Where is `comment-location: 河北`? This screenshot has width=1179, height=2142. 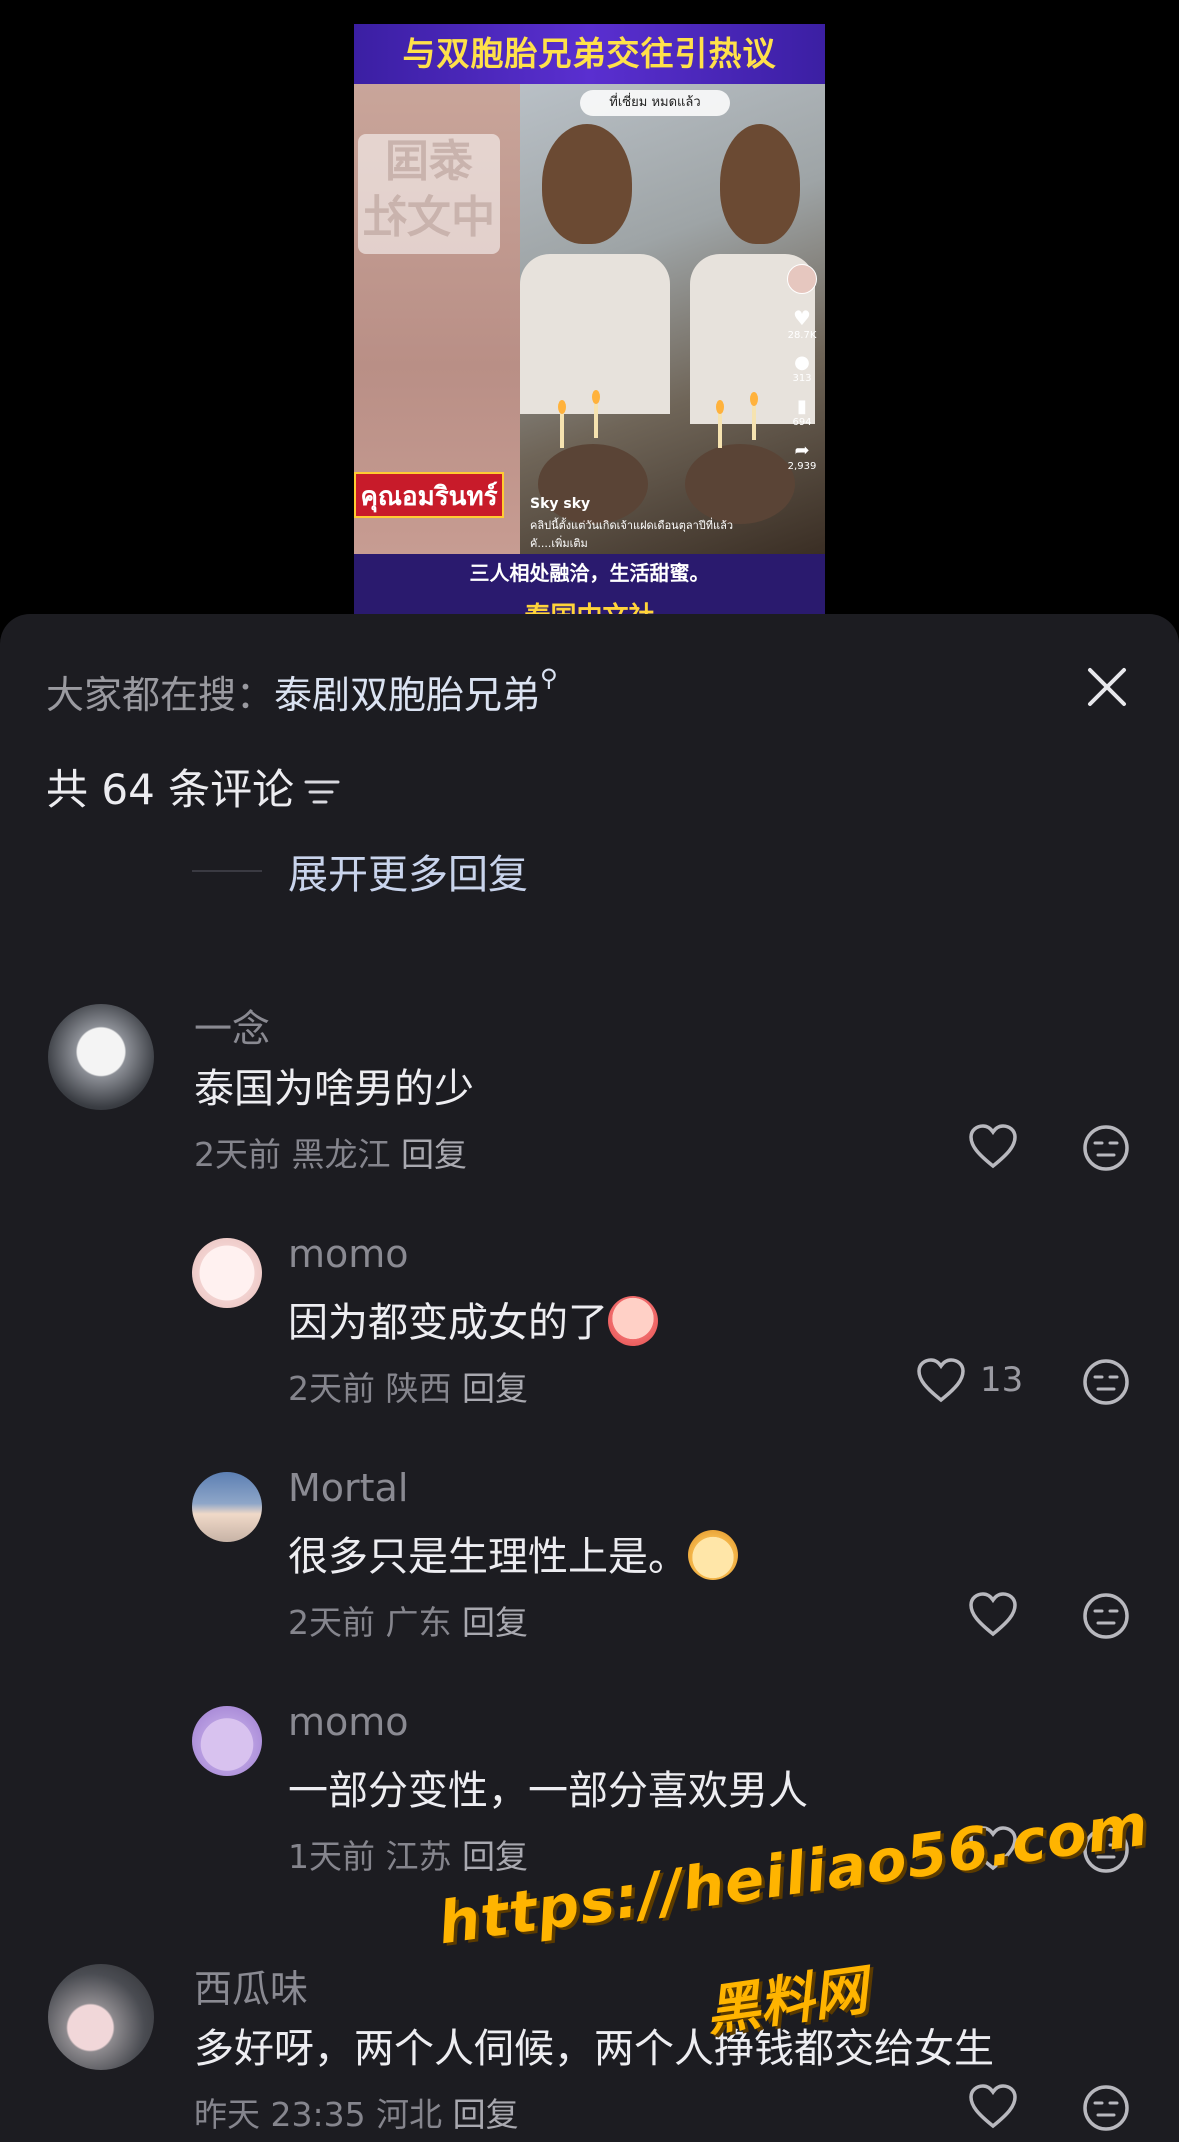 comment-location: 河北 is located at coordinates (409, 2114).